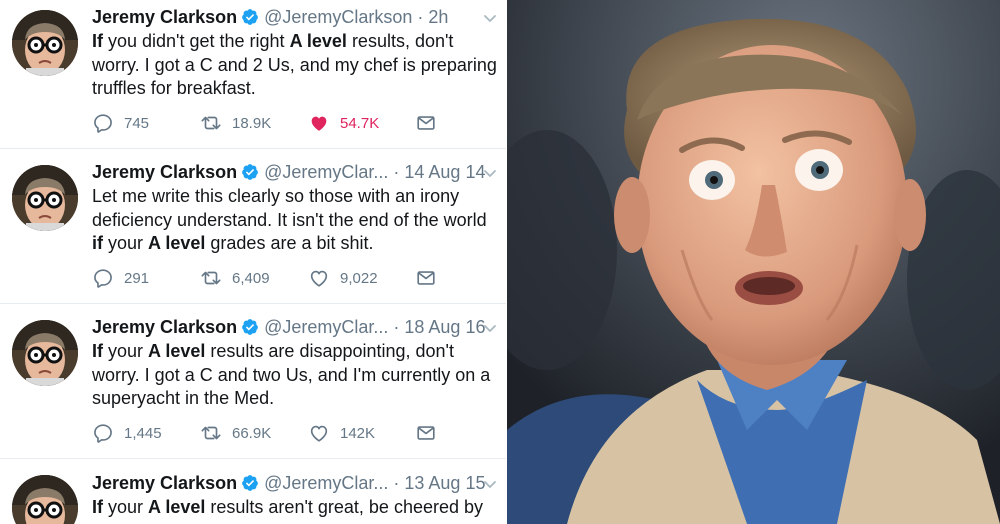  What do you see at coordinates (358, 433) in the screenshot?
I see `like-count: 142K` at bounding box center [358, 433].